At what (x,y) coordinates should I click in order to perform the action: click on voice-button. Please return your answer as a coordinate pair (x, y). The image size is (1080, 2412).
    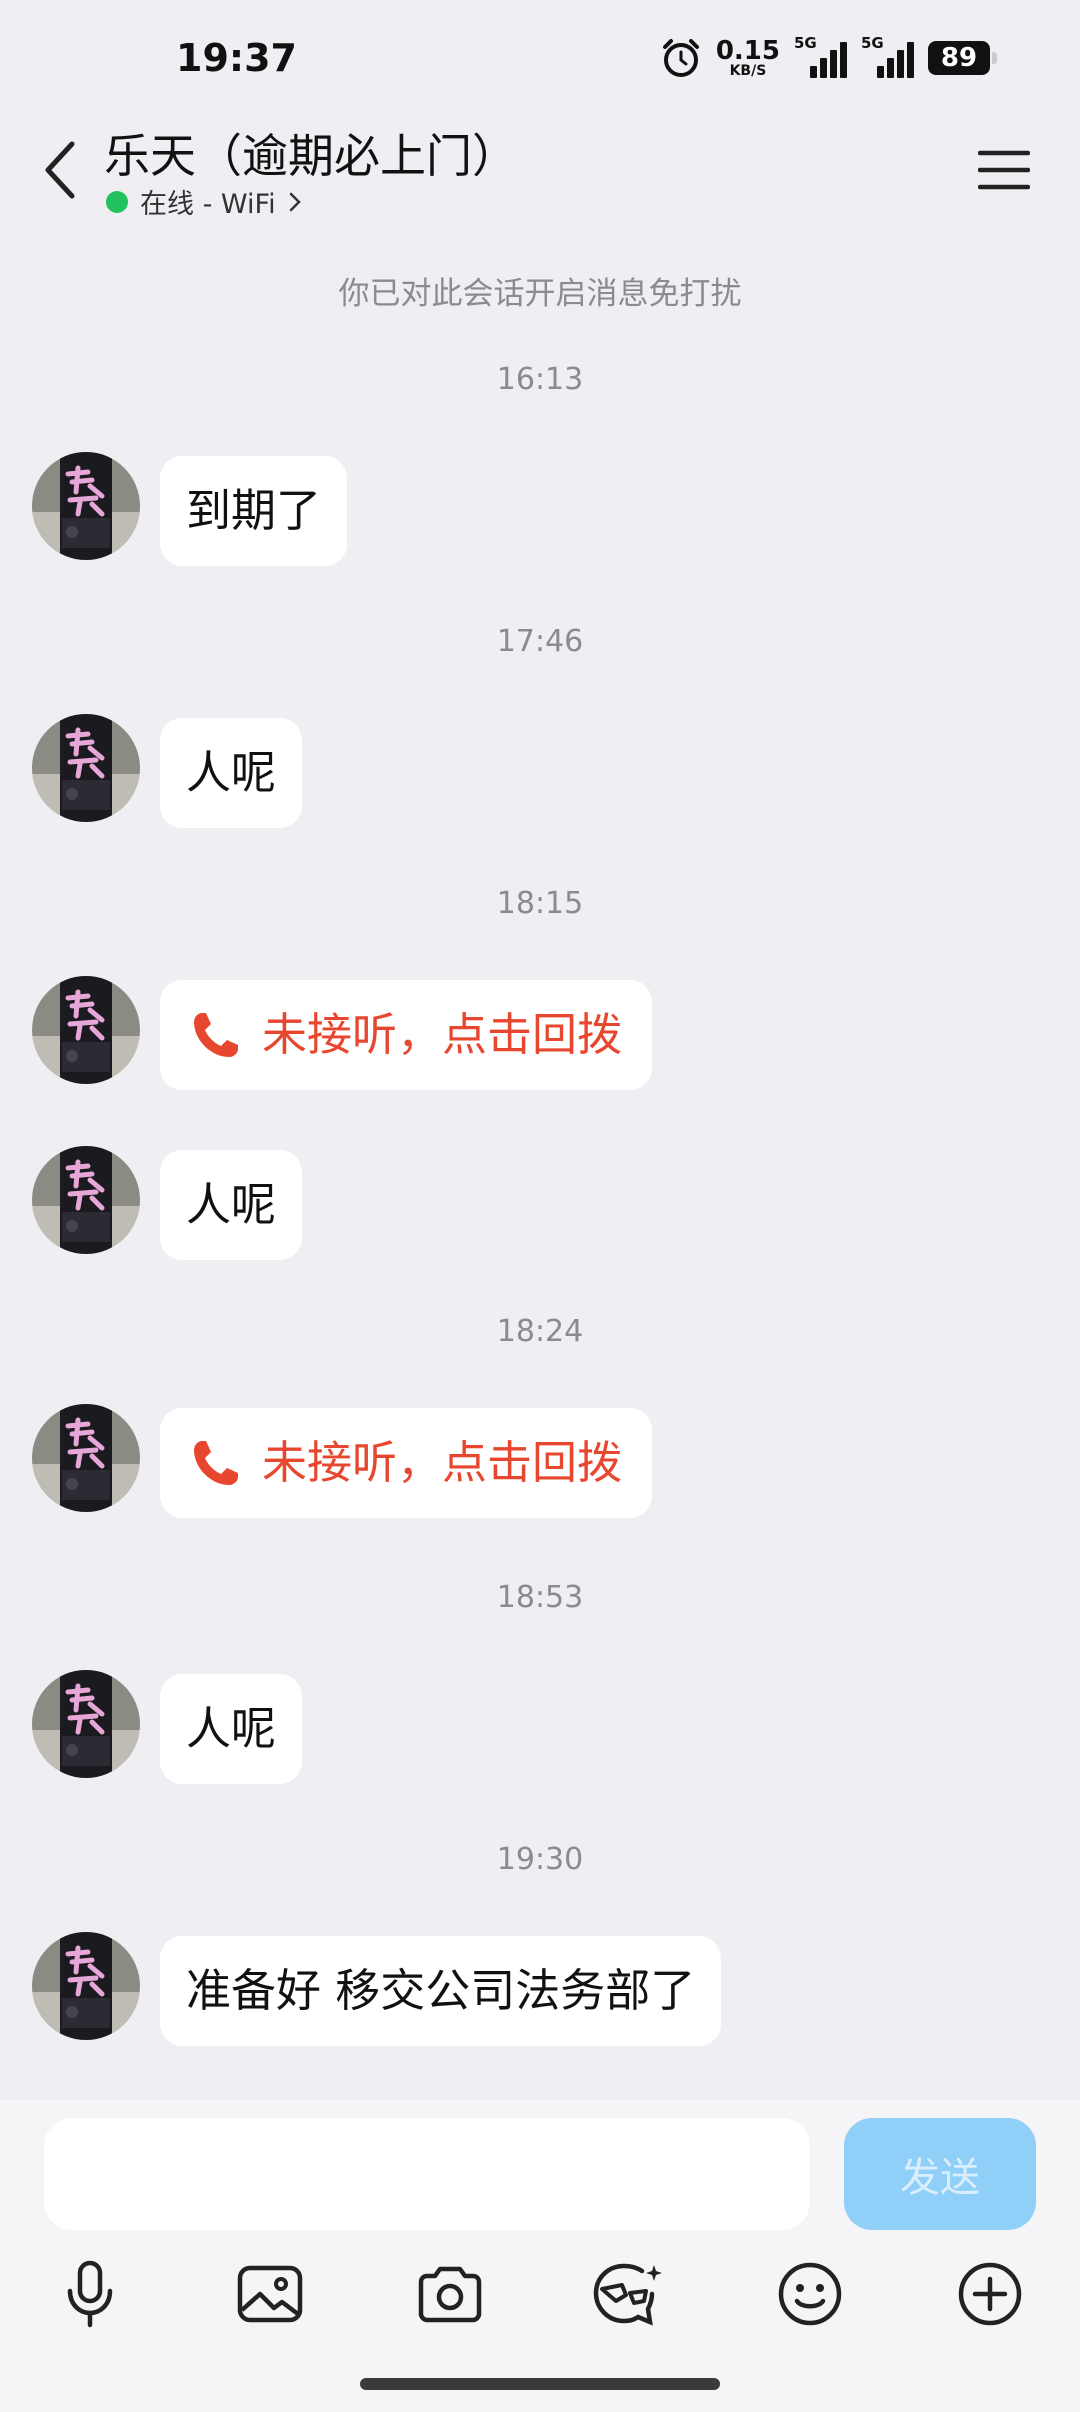
    Looking at the image, I should click on (90, 2294).